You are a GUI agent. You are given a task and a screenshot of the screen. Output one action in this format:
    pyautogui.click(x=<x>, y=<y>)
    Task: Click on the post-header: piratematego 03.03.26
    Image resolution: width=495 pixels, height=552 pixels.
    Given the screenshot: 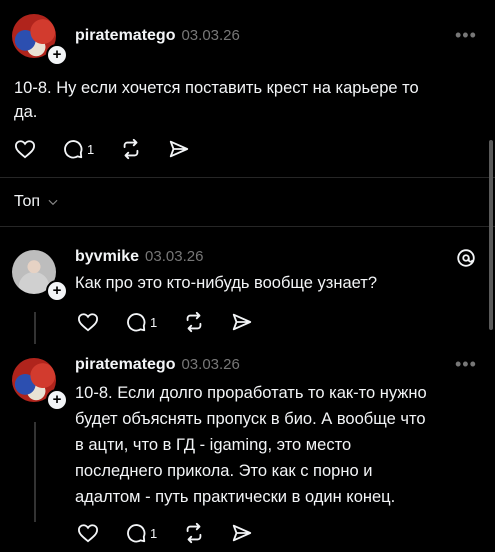 What is the action you would take?
    pyautogui.click(x=157, y=36)
    